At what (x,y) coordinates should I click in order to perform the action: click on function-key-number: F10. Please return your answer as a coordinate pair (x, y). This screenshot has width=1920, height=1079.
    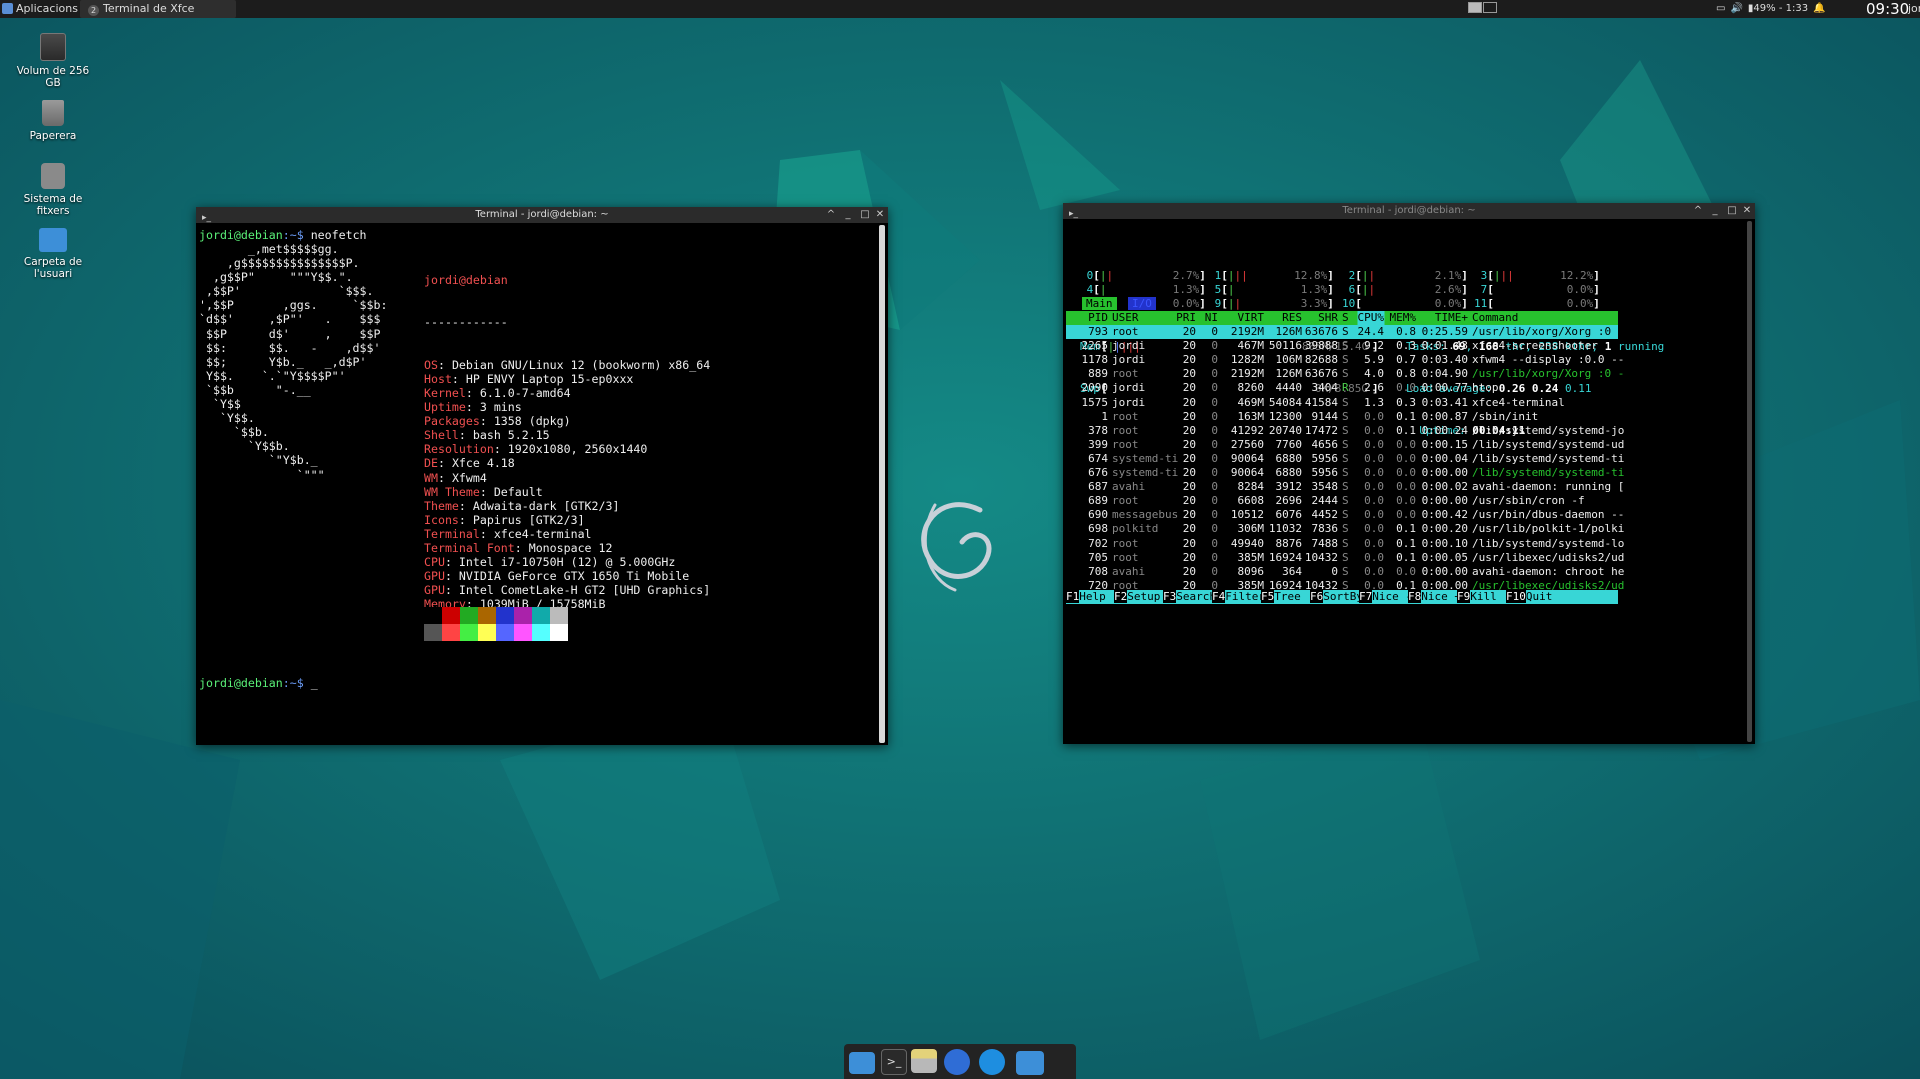
    Looking at the image, I should click on (1516, 596).